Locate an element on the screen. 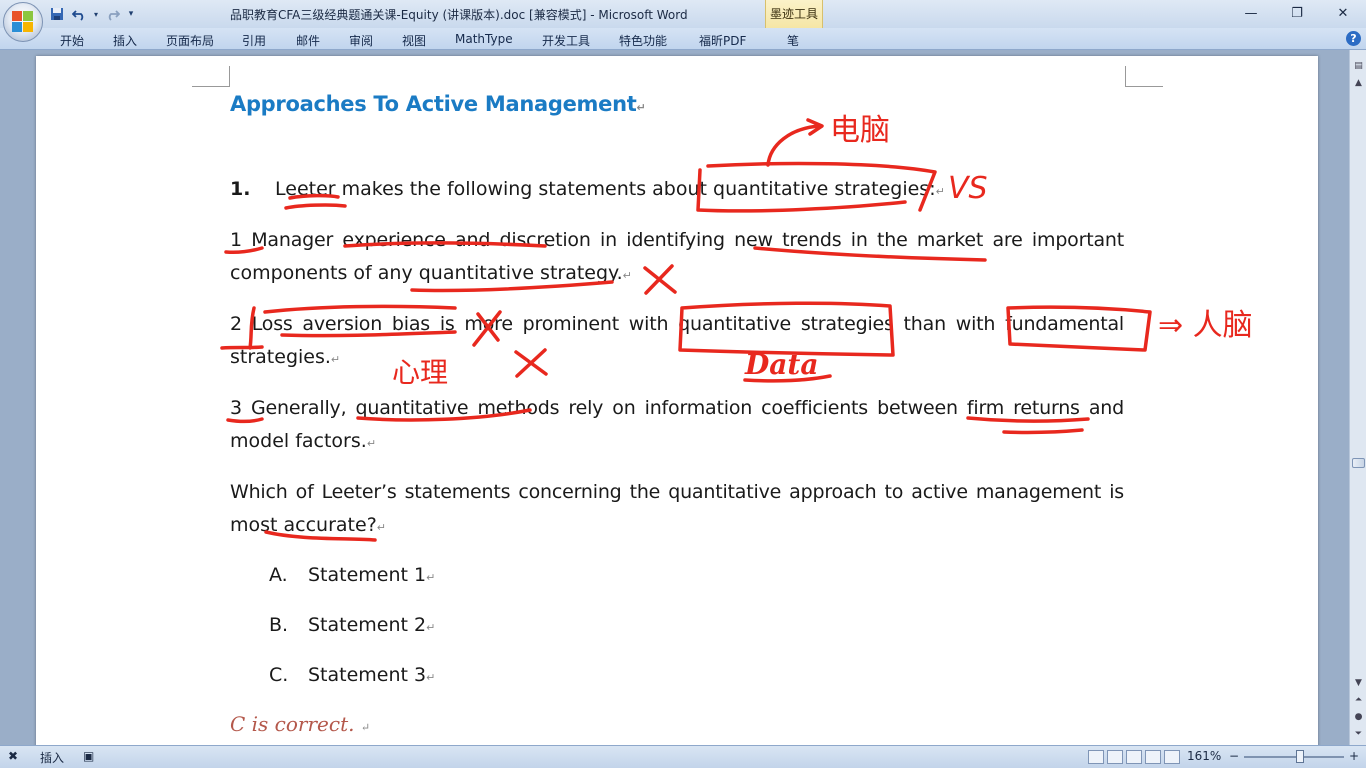 This screenshot has width=1366, height=768. zoom-in-button: + is located at coordinates (1354, 756).